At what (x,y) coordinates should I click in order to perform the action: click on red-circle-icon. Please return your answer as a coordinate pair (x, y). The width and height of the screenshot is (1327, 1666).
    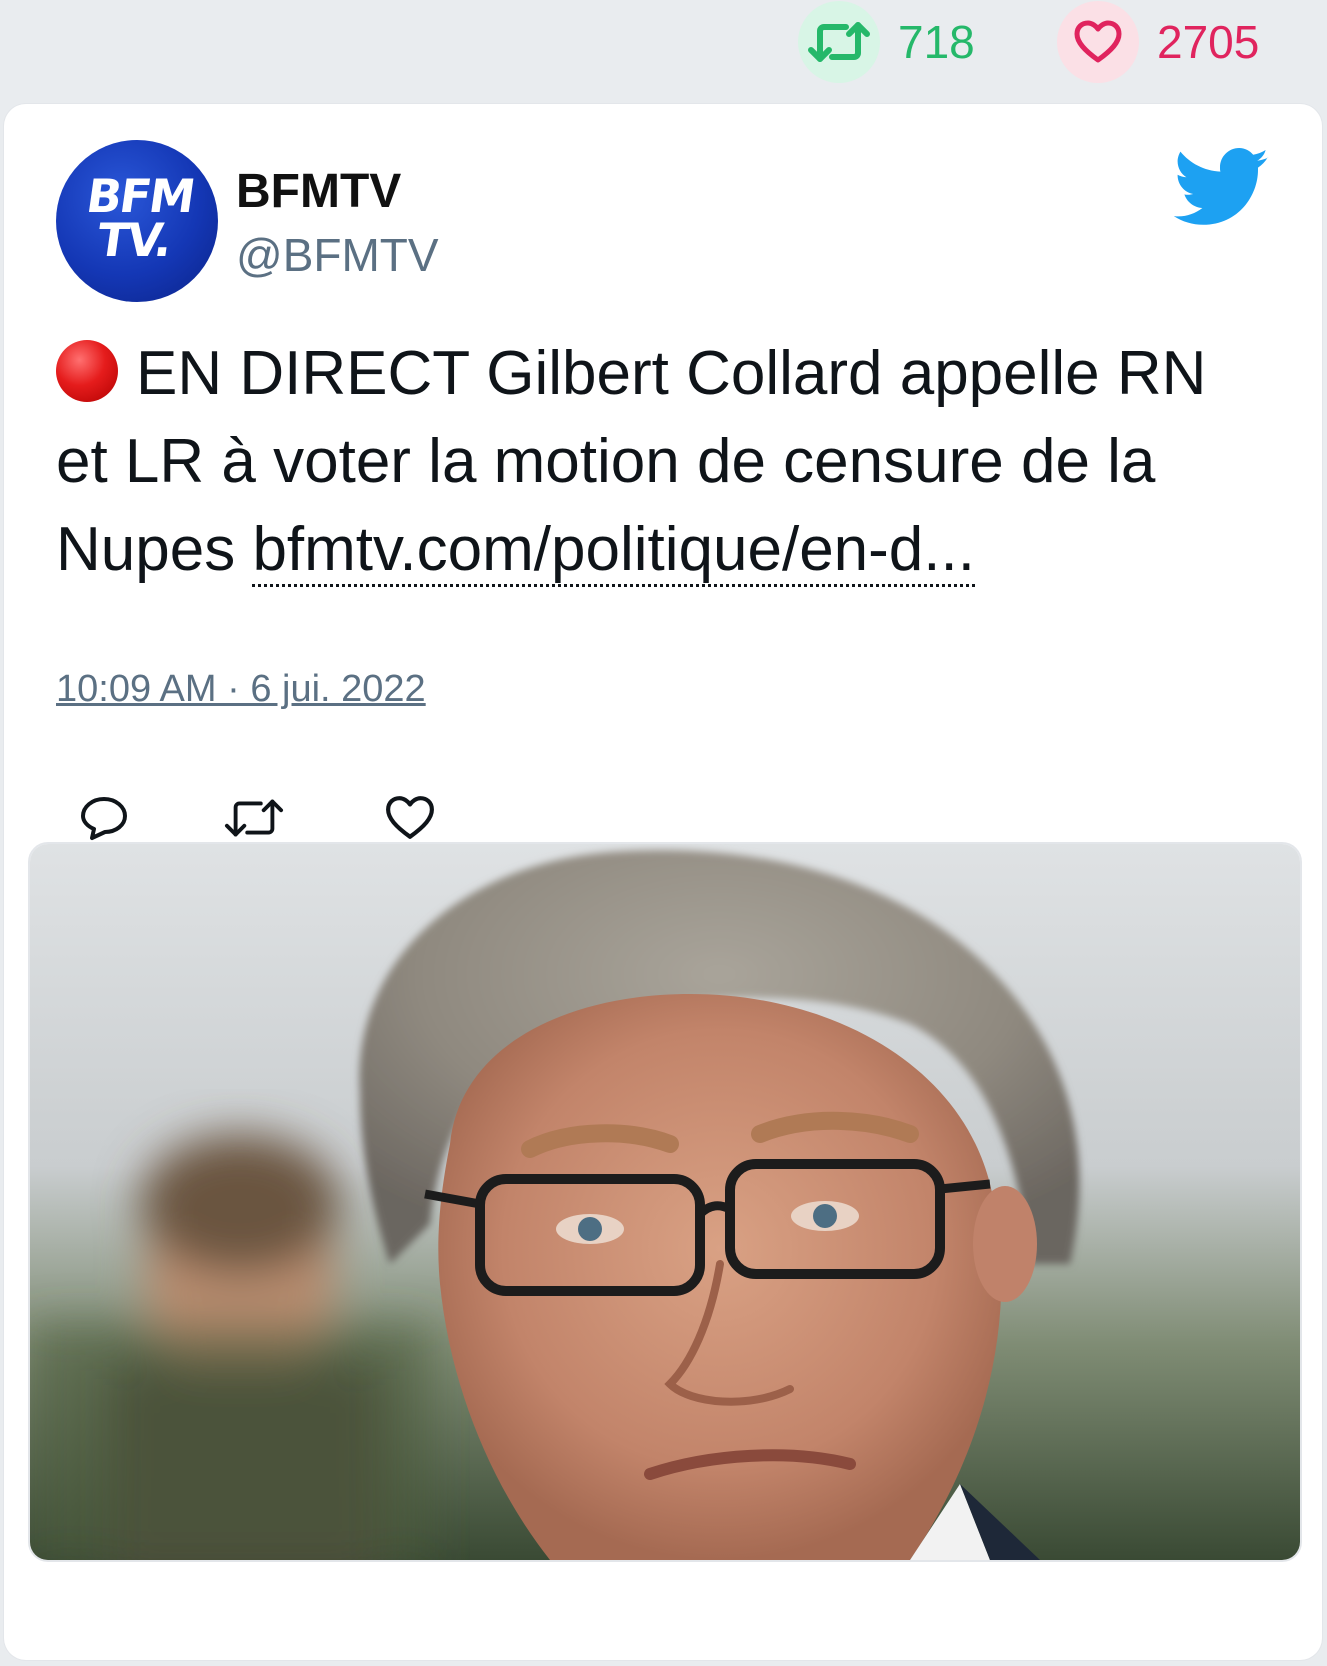
    Looking at the image, I should click on (87, 371).